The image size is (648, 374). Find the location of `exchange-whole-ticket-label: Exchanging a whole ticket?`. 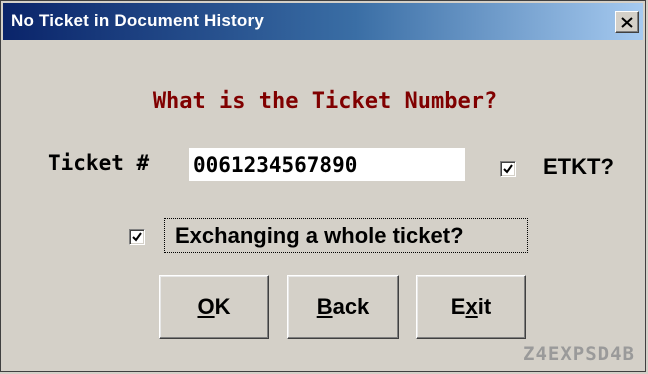

exchange-whole-ticket-label: Exchanging a whole ticket? is located at coordinates (346, 235).